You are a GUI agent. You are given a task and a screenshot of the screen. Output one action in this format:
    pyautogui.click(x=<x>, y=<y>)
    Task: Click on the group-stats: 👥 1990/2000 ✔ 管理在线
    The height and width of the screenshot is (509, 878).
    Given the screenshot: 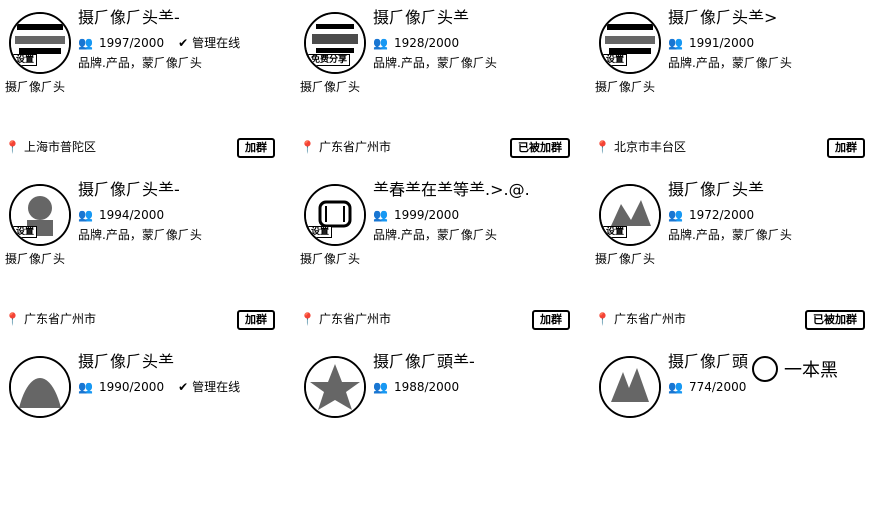 What is the action you would take?
    pyautogui.click(x=159, y=387)
    